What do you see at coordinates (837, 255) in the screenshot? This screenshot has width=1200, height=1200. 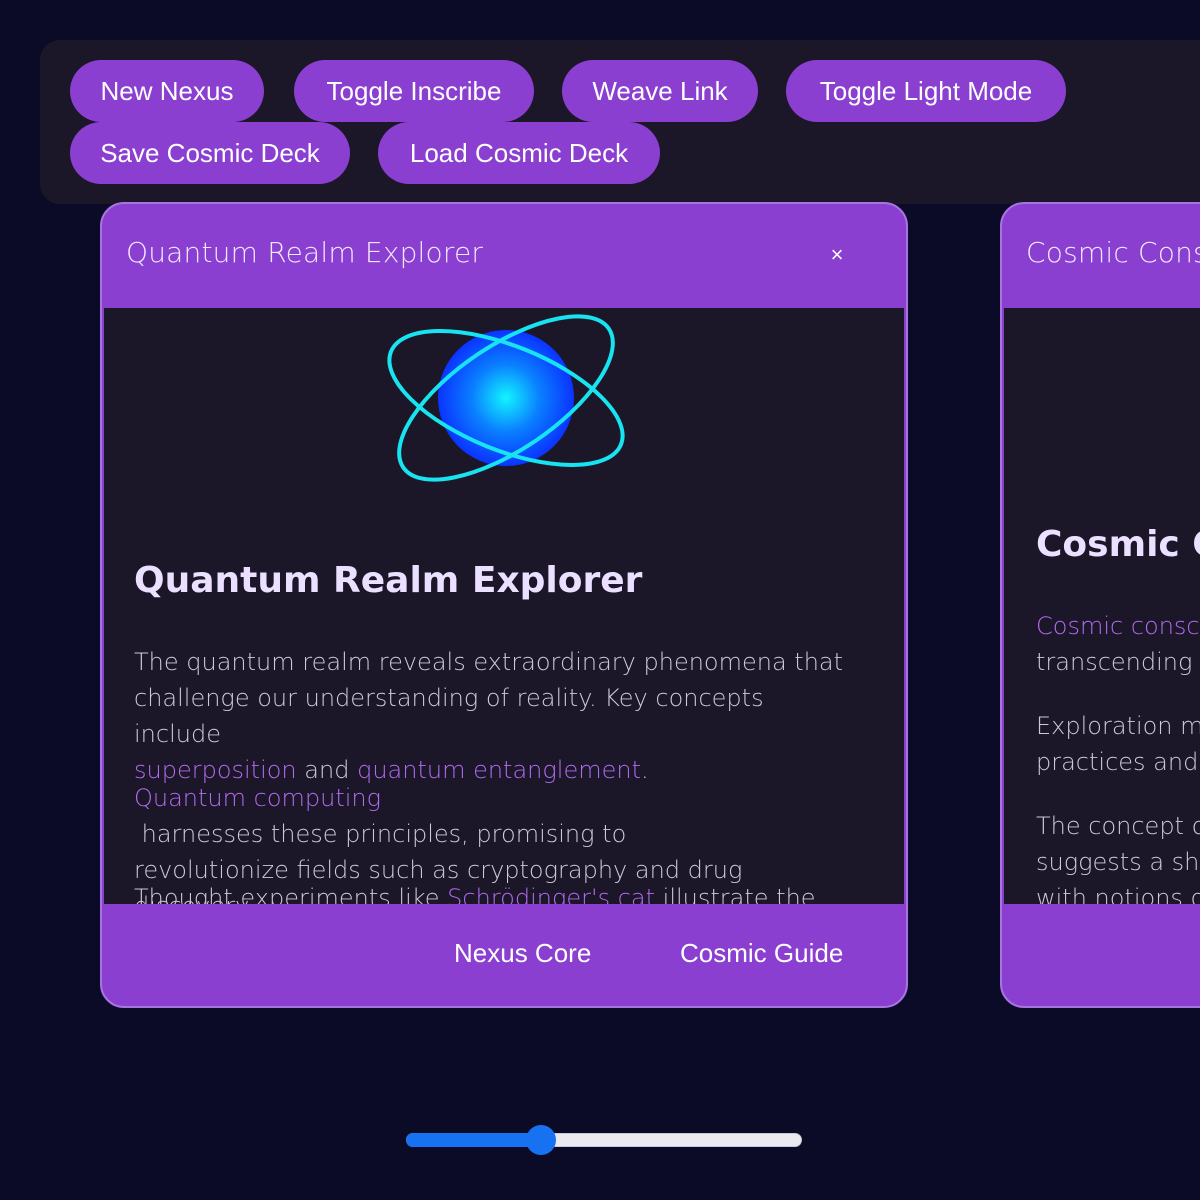 I see `close-icon: ×` at bounding box center [837, 255].